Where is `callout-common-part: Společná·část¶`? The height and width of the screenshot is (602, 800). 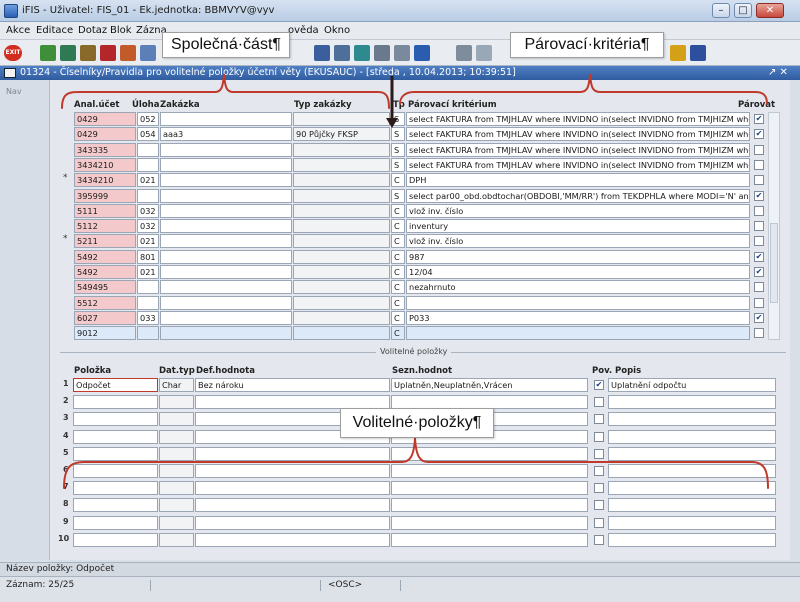 callout-common-part: Společná·část¶ is located at coordinates (226, 45).